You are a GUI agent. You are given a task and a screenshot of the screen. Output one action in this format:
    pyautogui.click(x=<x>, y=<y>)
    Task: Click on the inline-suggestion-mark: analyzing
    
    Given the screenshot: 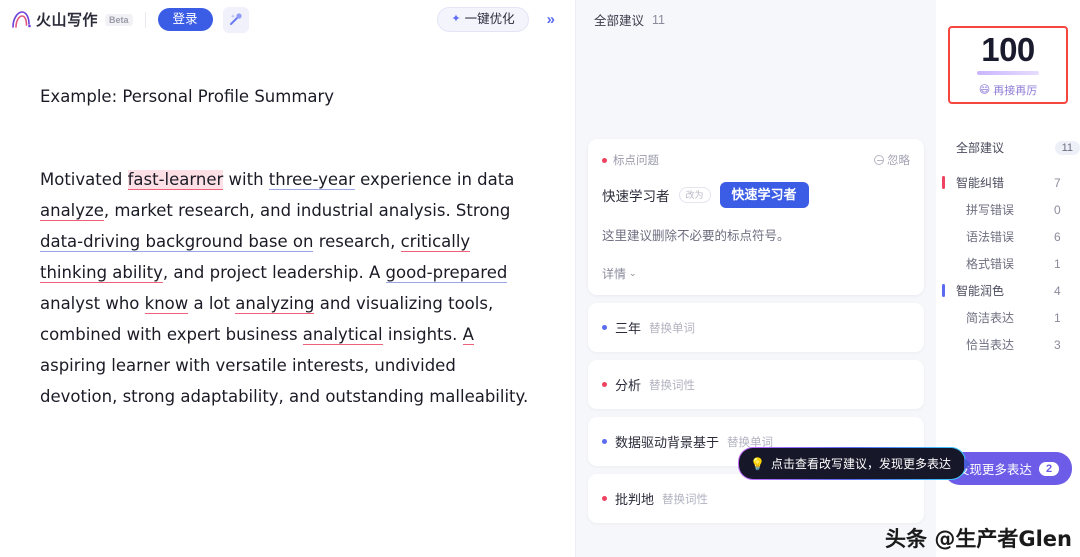 What is the action you would take?
    pyautogui.click(x=275, y=303)
    